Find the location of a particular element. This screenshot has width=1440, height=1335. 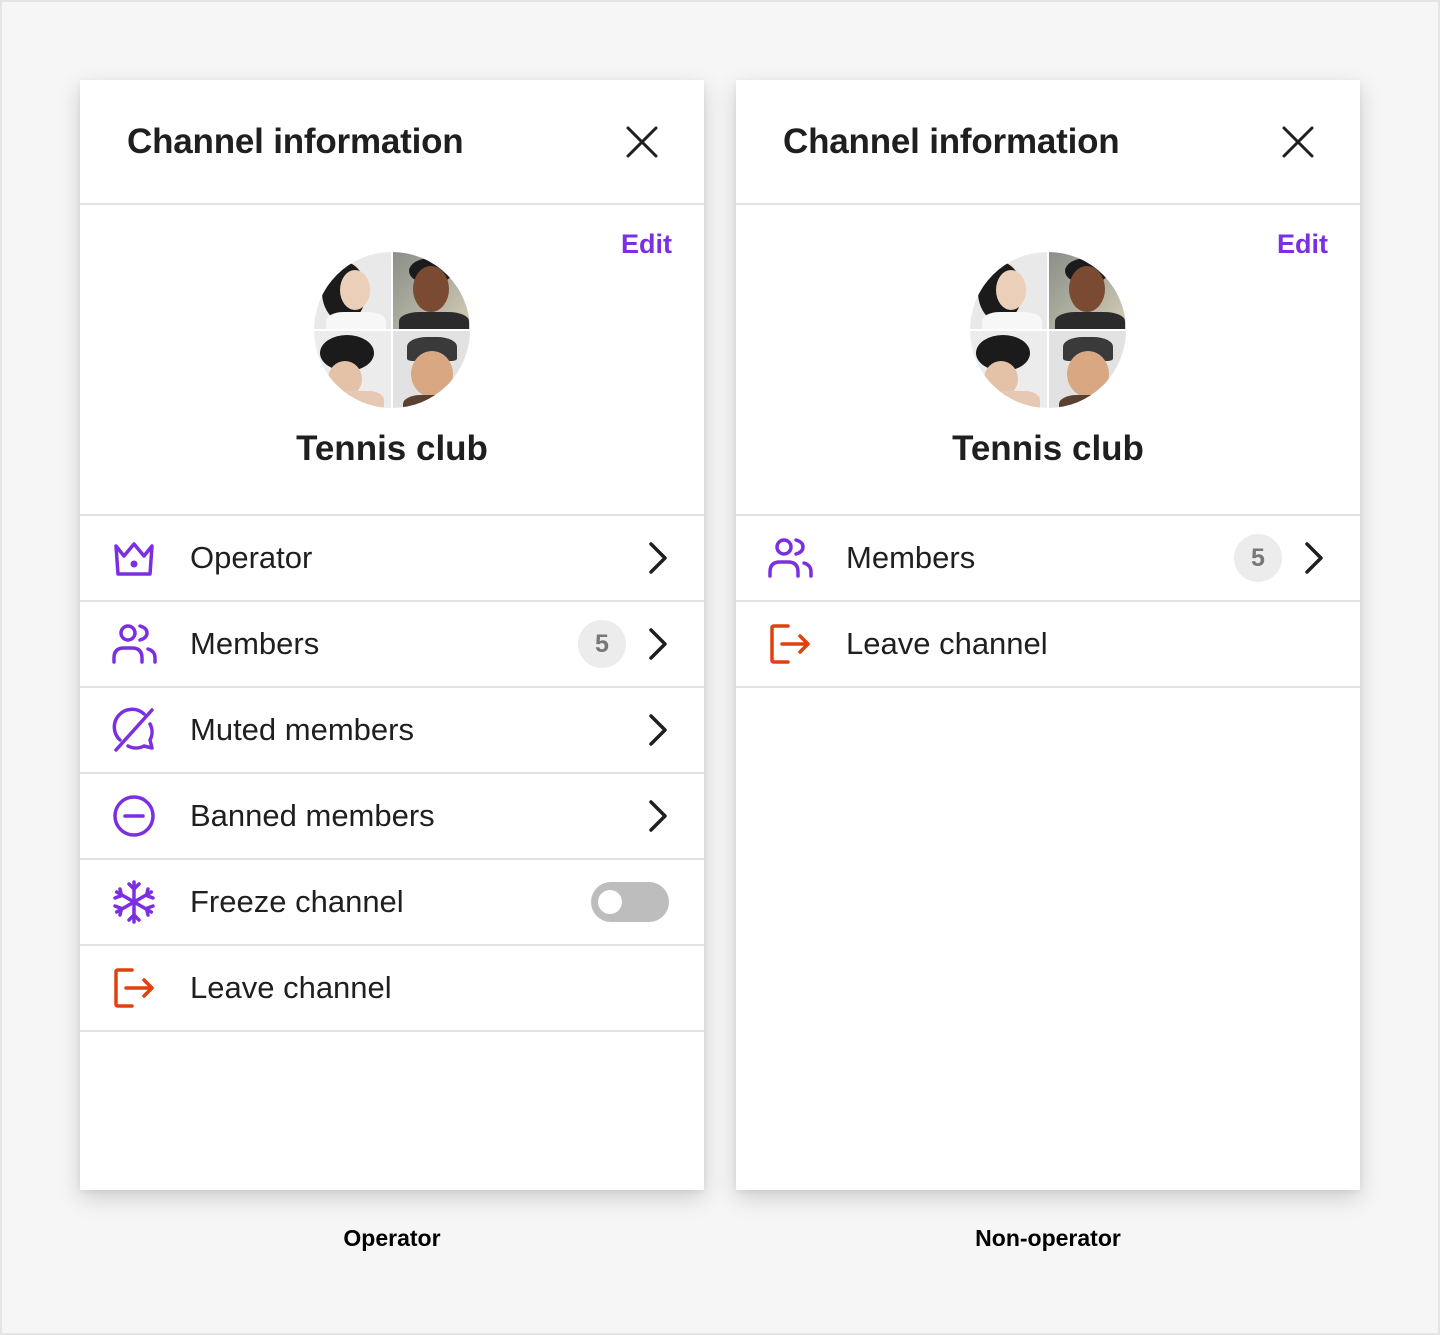

freeze-channel-toggle is located at coordinates (630, 902).